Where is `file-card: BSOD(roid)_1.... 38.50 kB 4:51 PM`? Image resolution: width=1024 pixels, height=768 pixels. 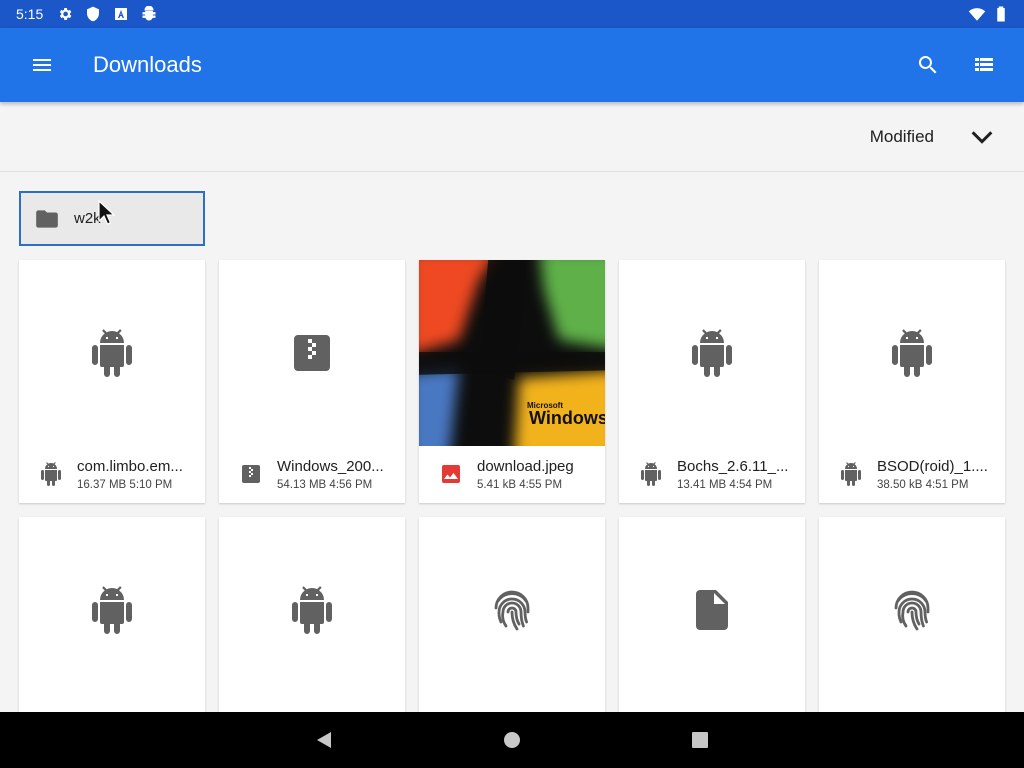
file-card: BSOD(roid)_1.... 38.50 kB 4:51 PM is located at coordinates (912, 381).